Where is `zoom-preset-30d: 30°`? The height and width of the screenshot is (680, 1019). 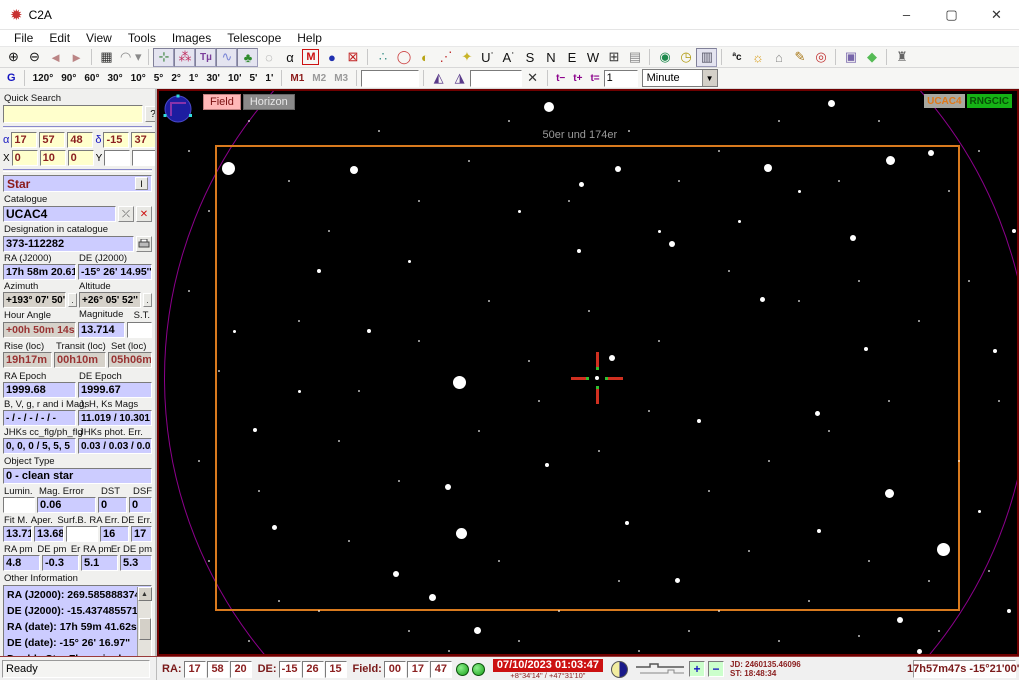 zoom-preset-30d: 30° is located at coordinates (115, 78).